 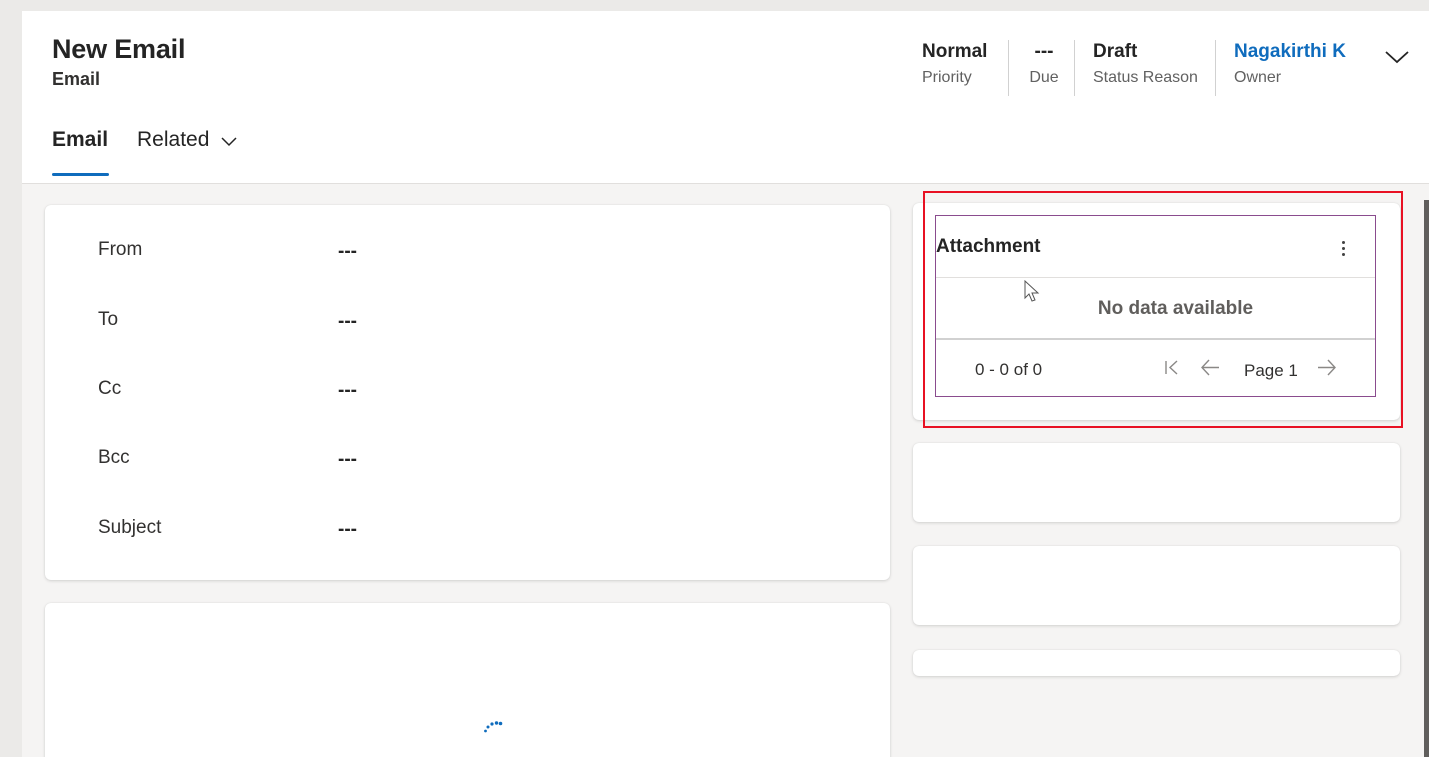 What do you see at coordinates (478, 254) in the screenshot?
I see `form-row-from: From ---` at bounding box center [478, 254].